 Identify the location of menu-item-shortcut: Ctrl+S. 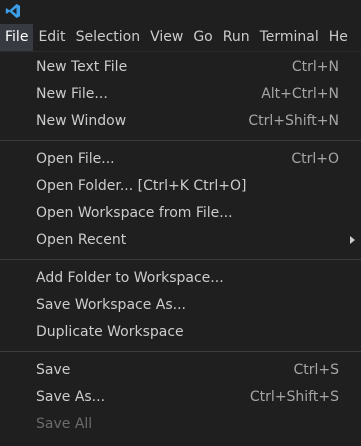
(316, 370).